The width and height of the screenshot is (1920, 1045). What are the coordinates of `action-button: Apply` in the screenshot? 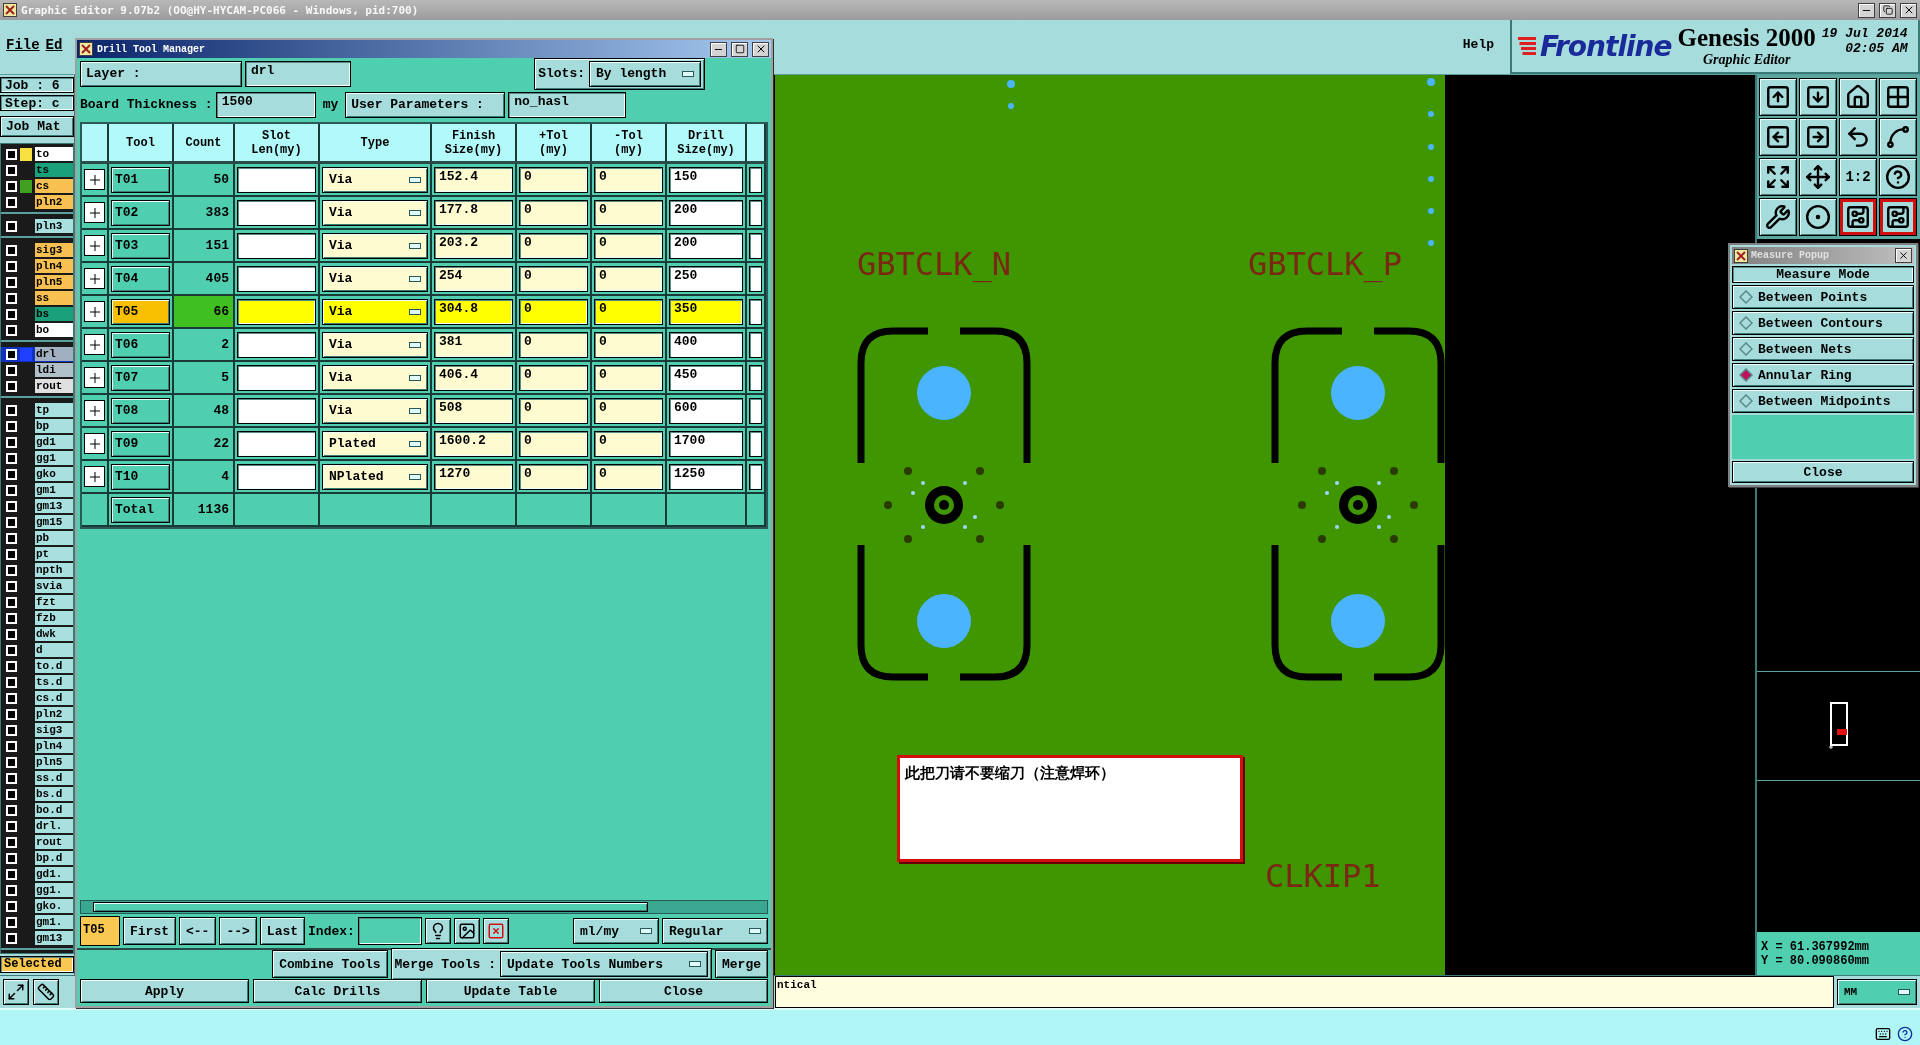 It's located at (164, 991).